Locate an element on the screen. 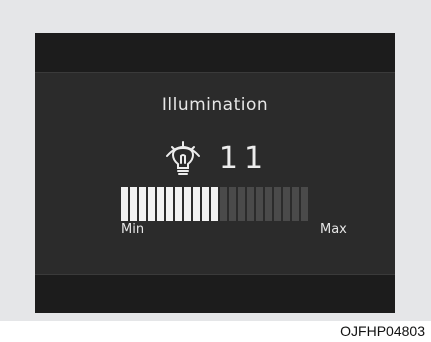 This screenshot has height=342, width=431. display-bottom-band is located at coordinates (215, 293).